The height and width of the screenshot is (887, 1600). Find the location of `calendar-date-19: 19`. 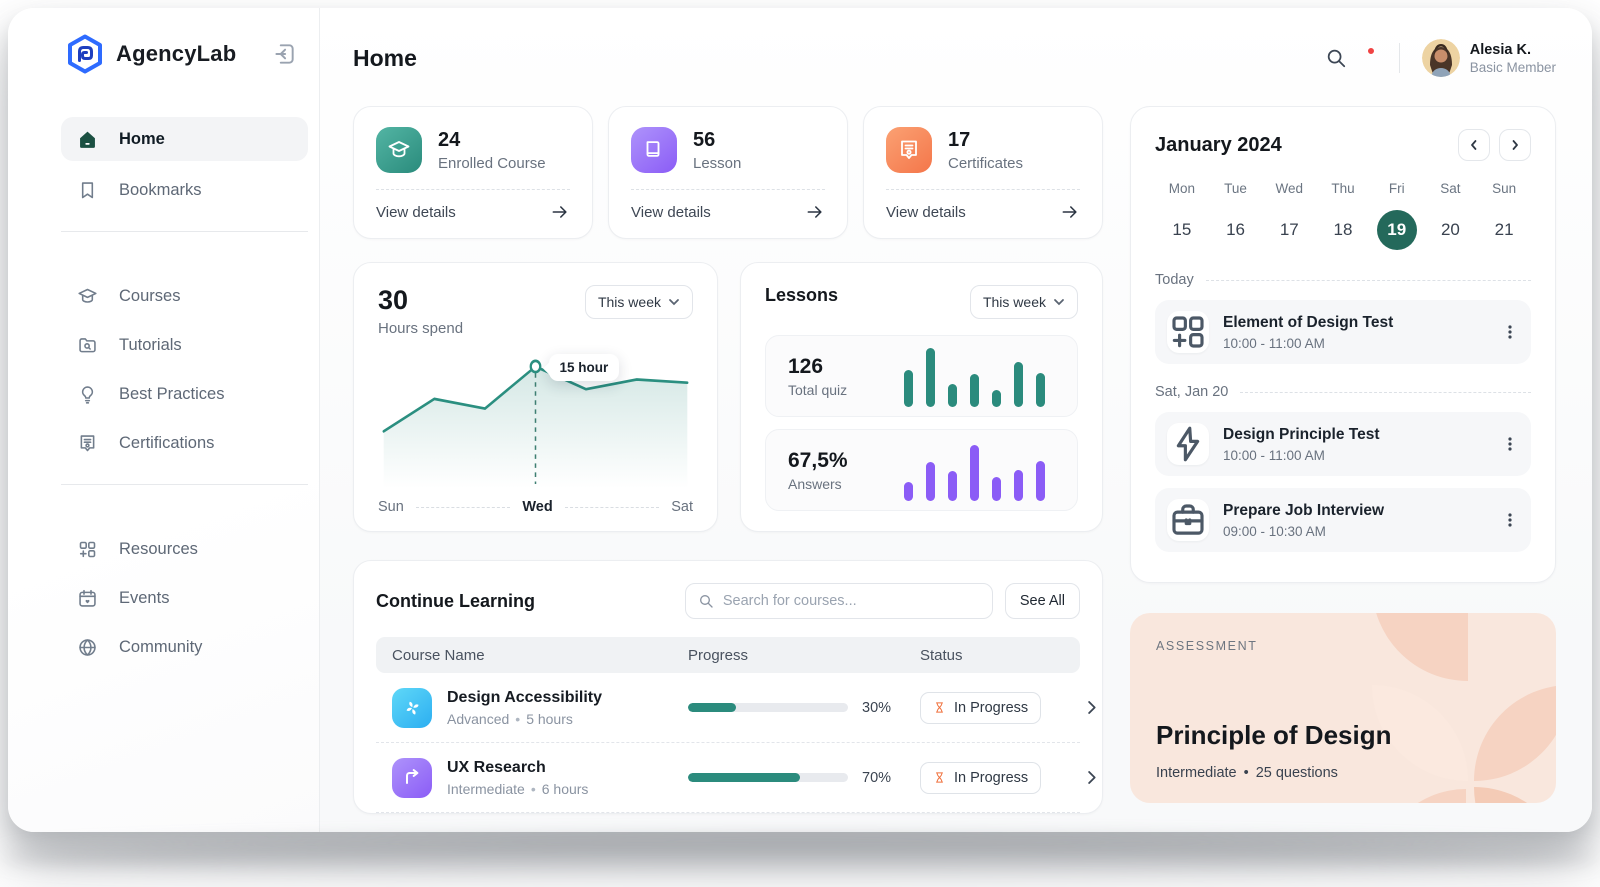

calendar-date-19: 19 is located at coordinates (1396, 230).